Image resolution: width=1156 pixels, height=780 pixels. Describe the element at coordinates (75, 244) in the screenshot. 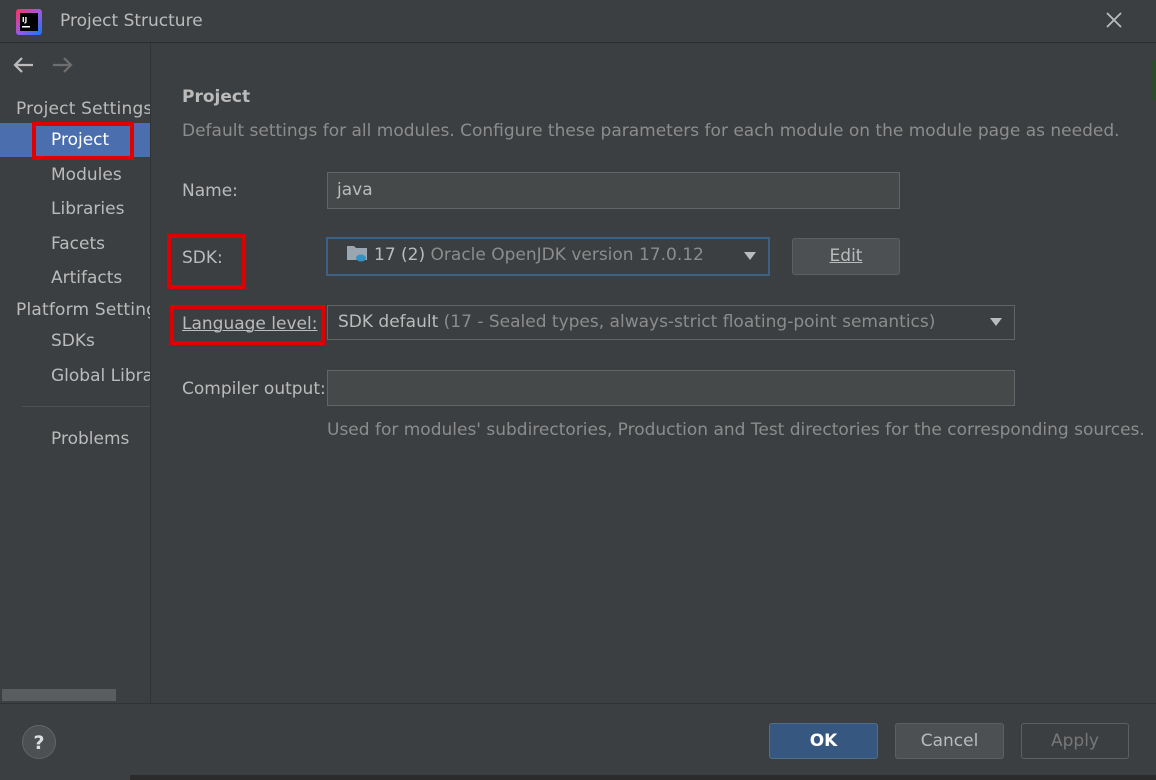

I see `sidebar-item-facets: Facets` at that location.